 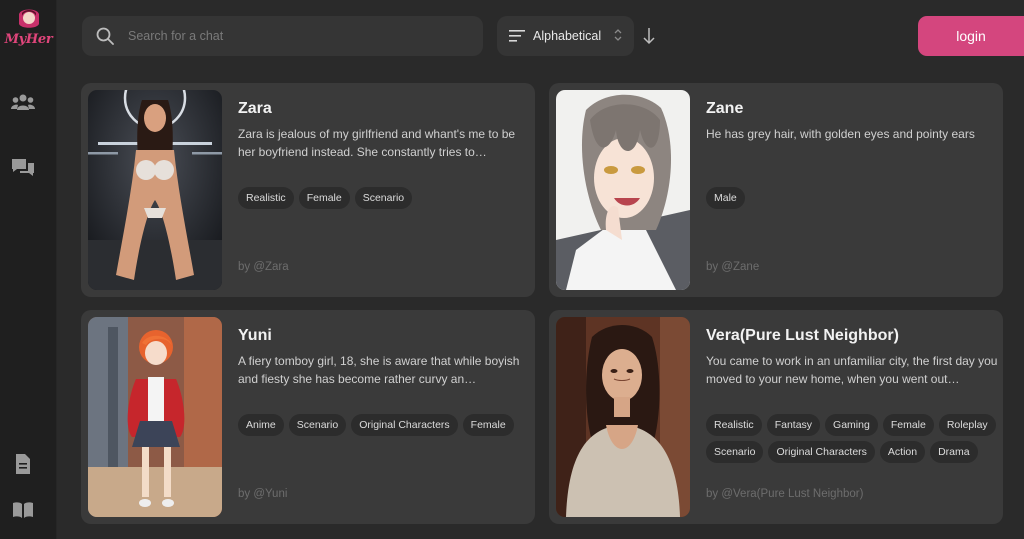 I want to click on sidebar-item-chats, so click(x=23, y=168).